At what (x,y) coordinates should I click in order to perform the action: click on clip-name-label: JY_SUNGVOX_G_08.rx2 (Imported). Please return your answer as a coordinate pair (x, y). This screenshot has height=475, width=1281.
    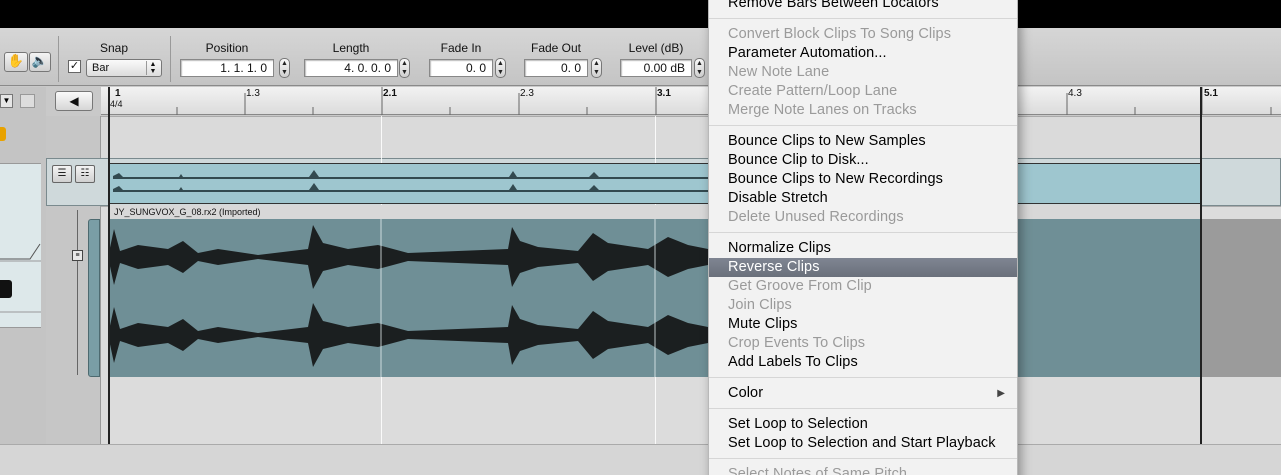
    Looking at the image, I should click on (655, 212).